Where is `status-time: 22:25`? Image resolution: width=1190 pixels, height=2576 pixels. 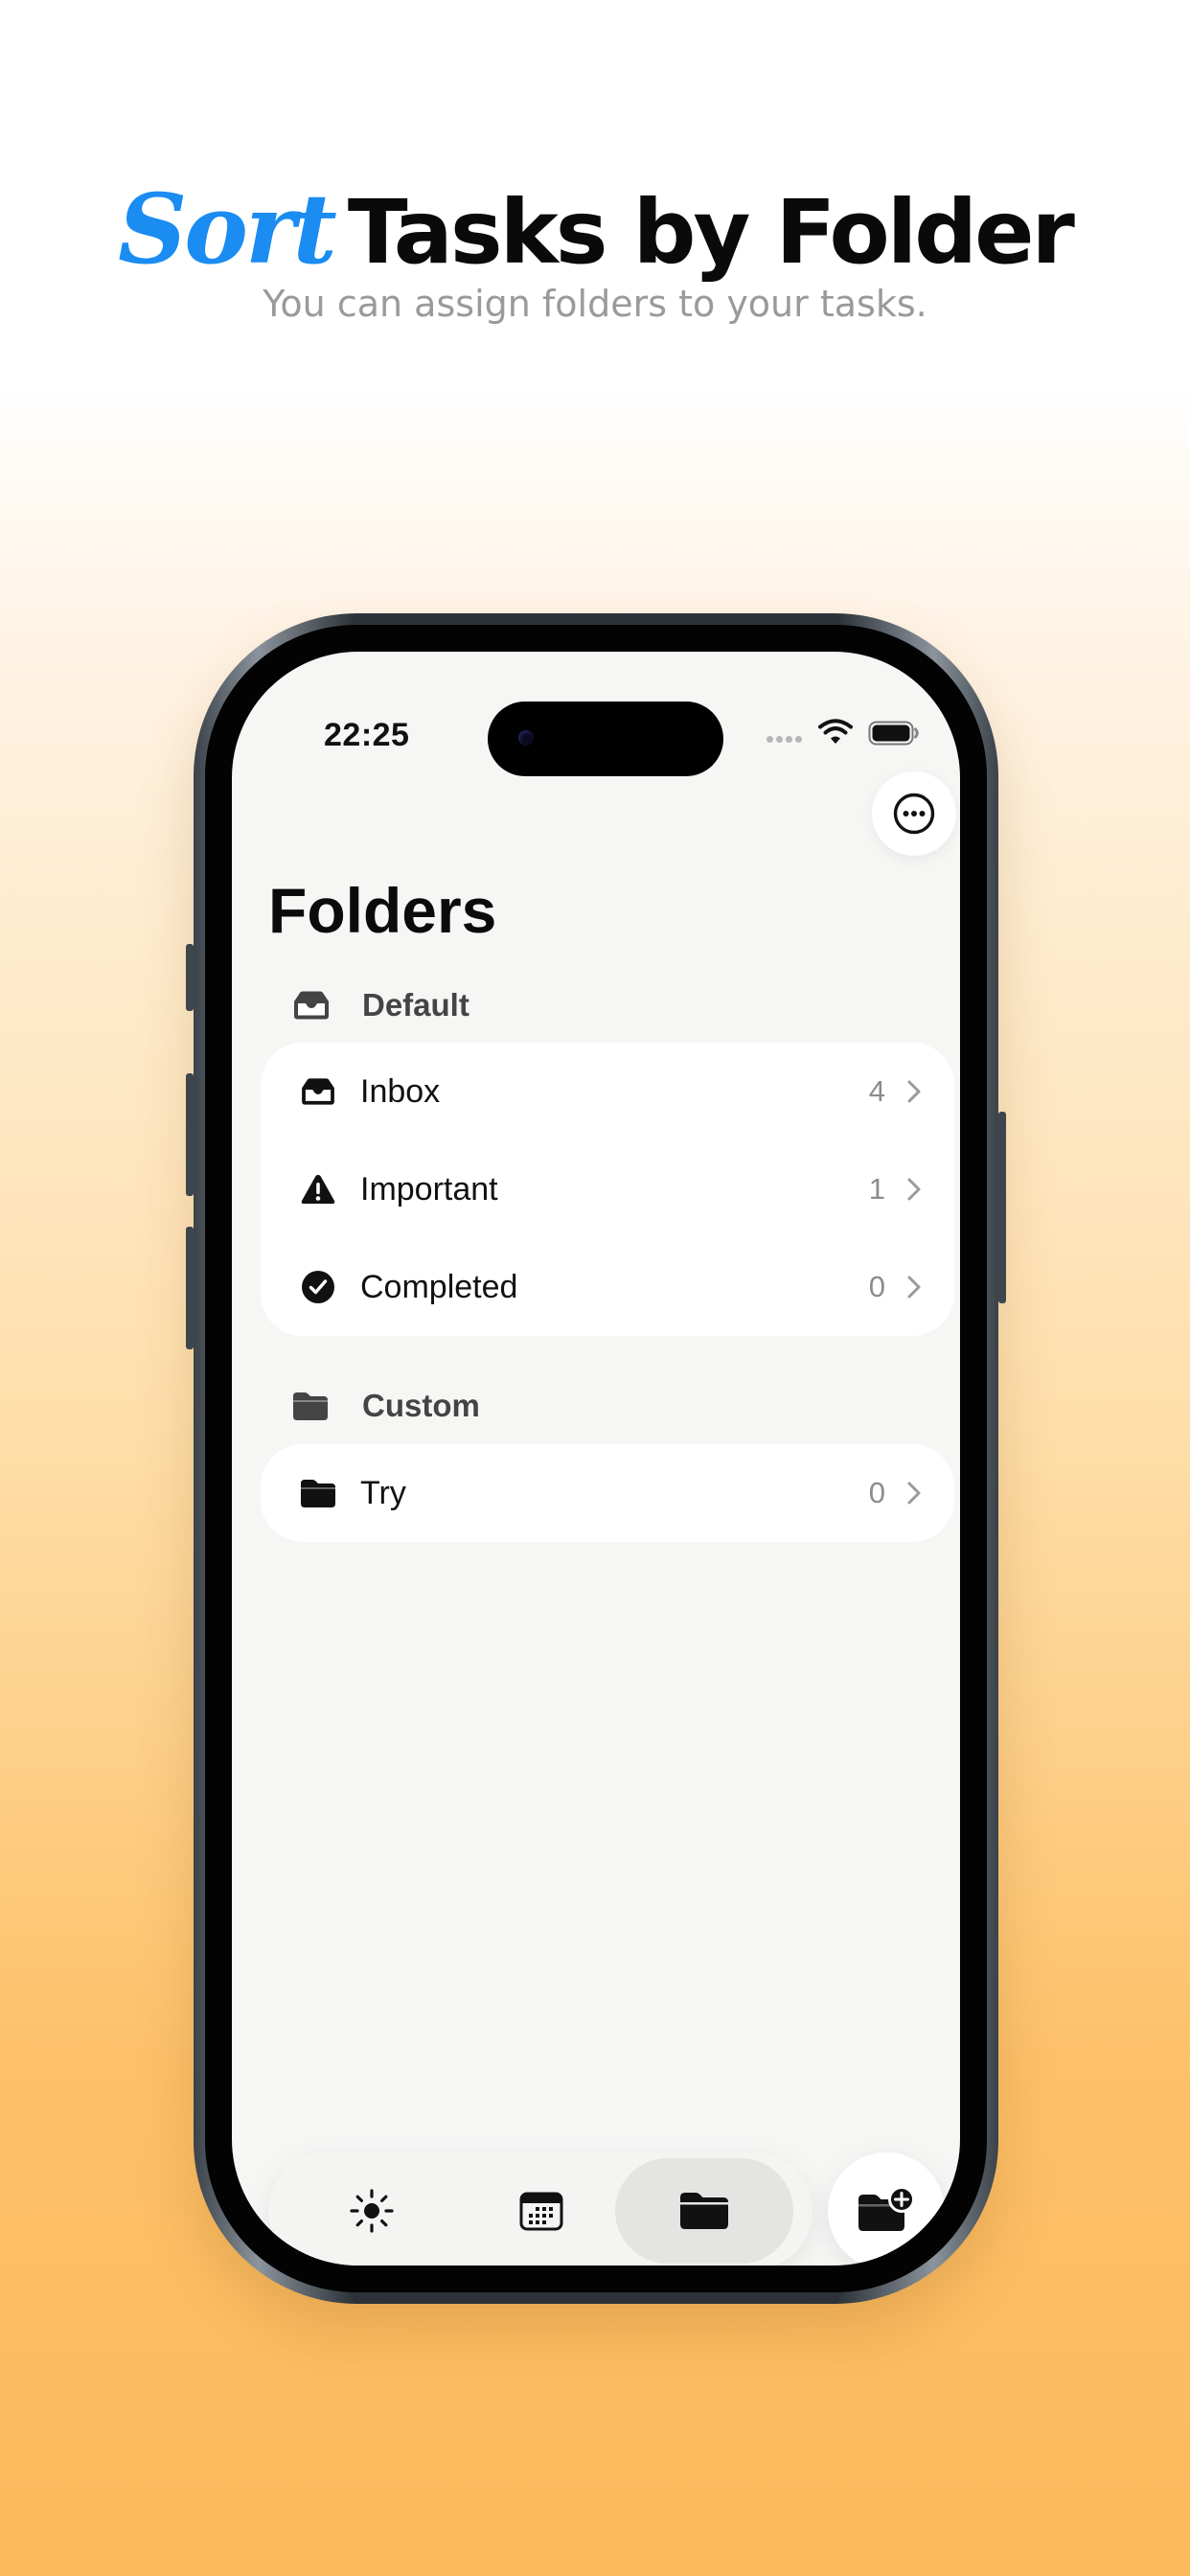 status-time: 22:25 is located at coordinates (367, 735).